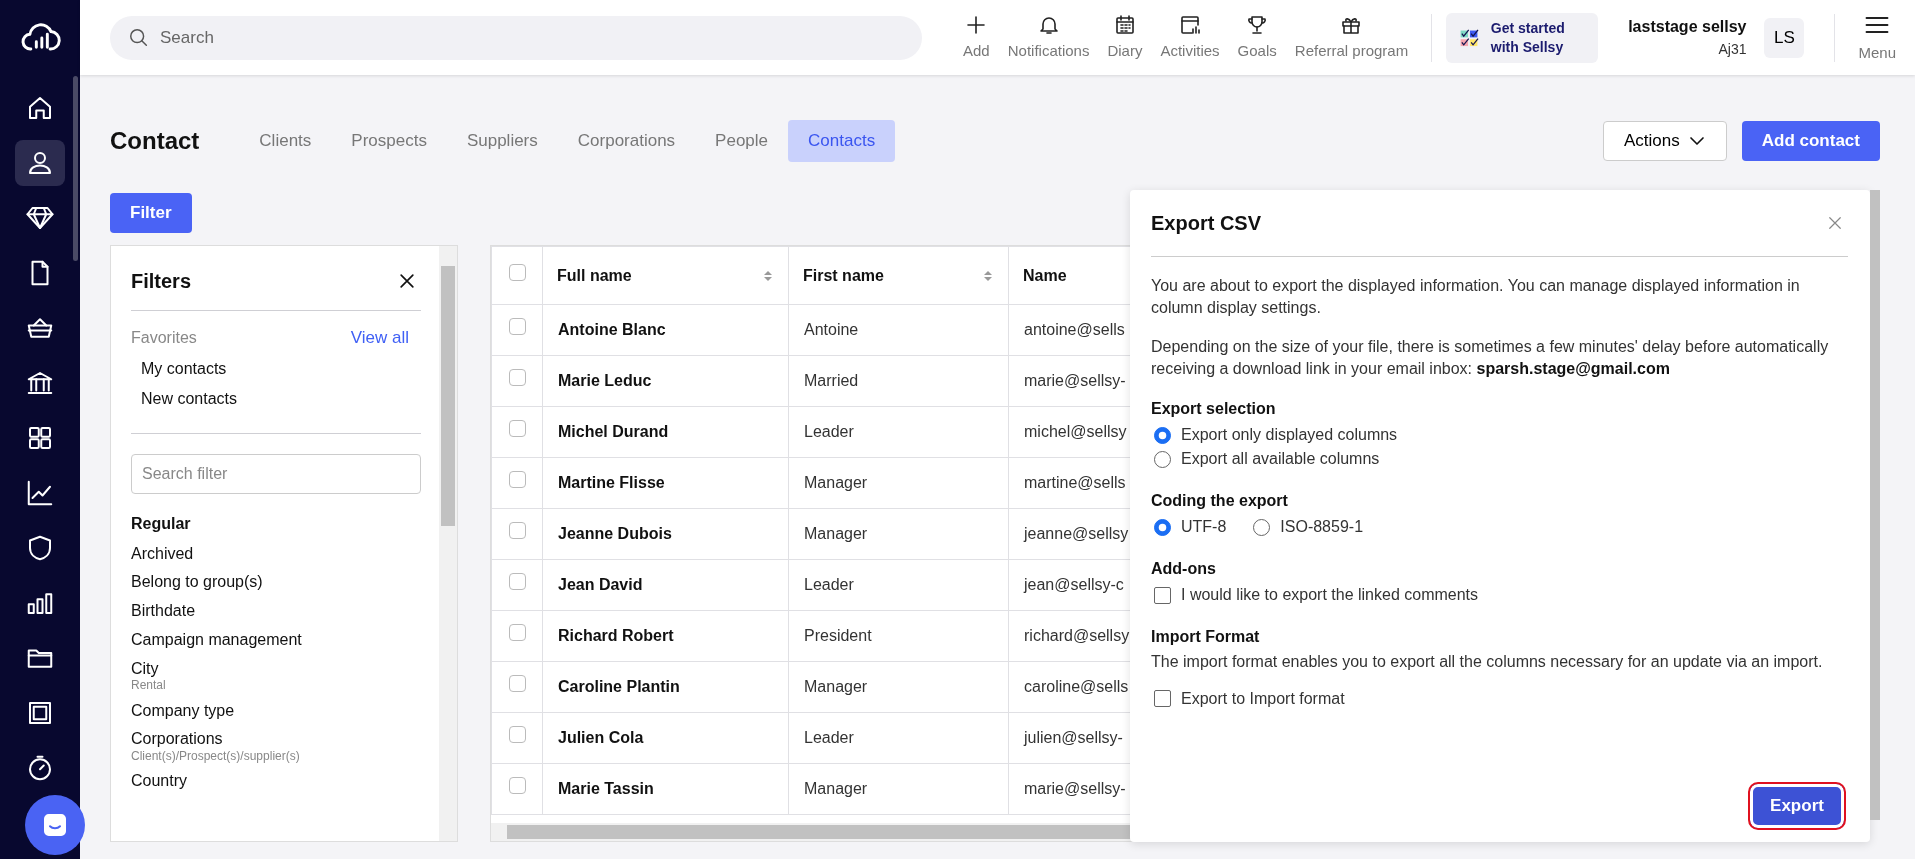 This screenshot has width=1915, height=859. Describe the element at coordinates (155, 141) in the screenshot. I see `page-title: Contact` at that location.